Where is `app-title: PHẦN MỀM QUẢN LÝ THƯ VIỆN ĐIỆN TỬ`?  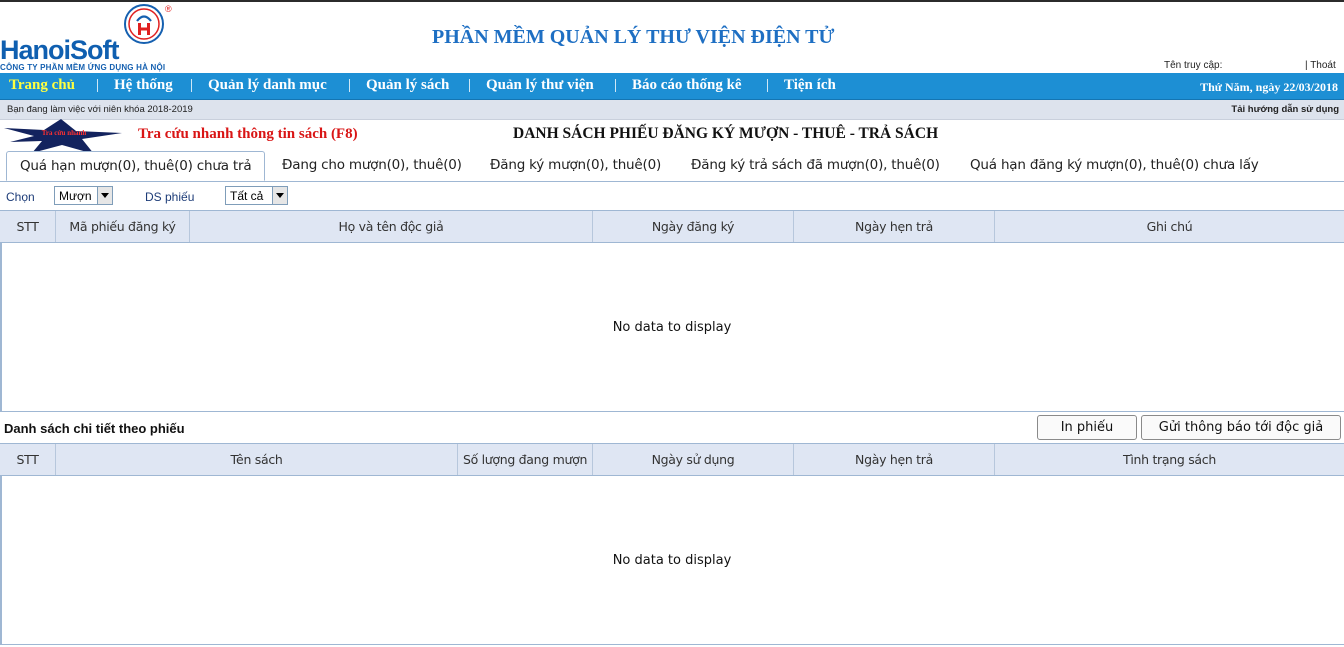
app-title: PHẦN MỀM QUẢN LÝ THƯ VIỆN ĐIỆN TỬ is located at coordinates (633, 37).